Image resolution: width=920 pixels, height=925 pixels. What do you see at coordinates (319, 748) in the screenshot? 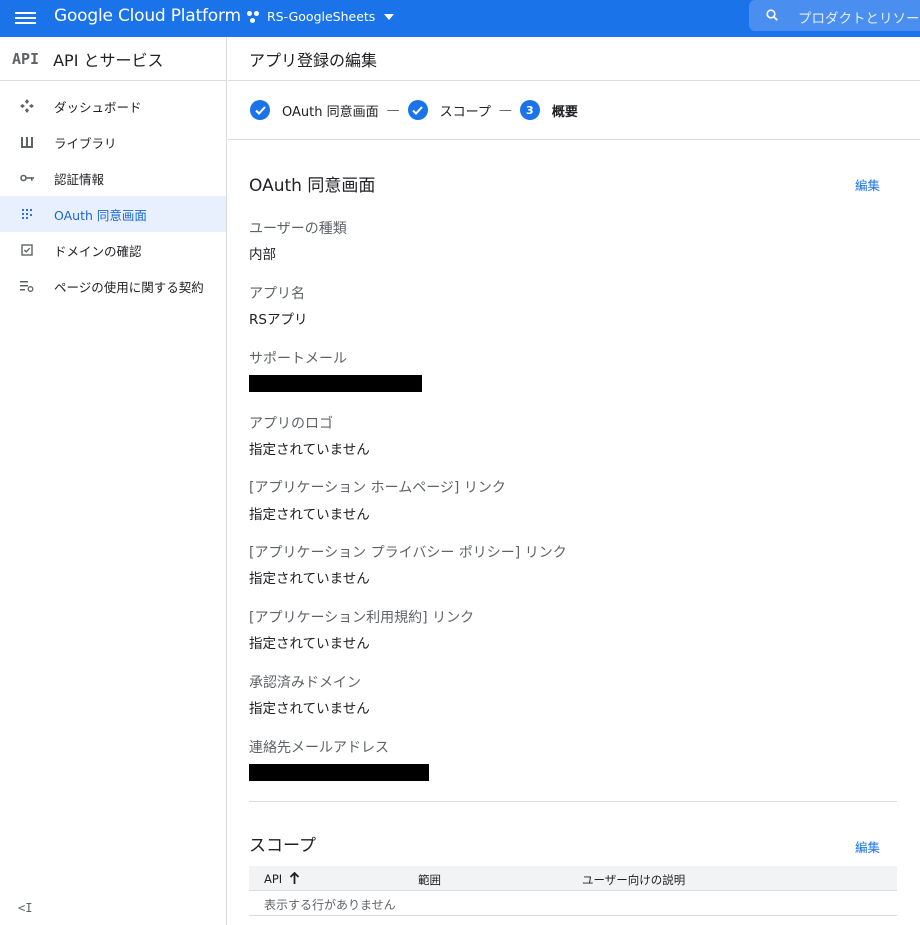
I see `field-label-contact-email: 連絡先メールアドレス` at bounding box center [319, 748].